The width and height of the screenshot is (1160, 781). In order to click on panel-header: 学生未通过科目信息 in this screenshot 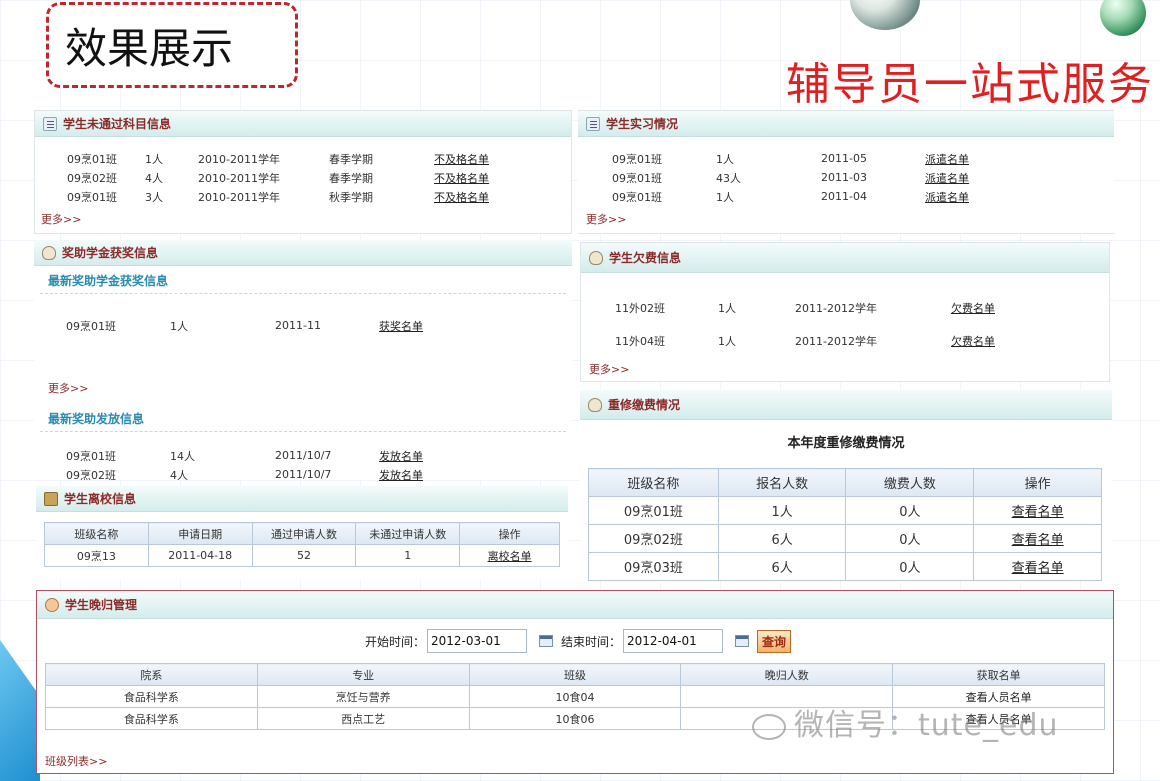, I will do `click(303, 124)`.